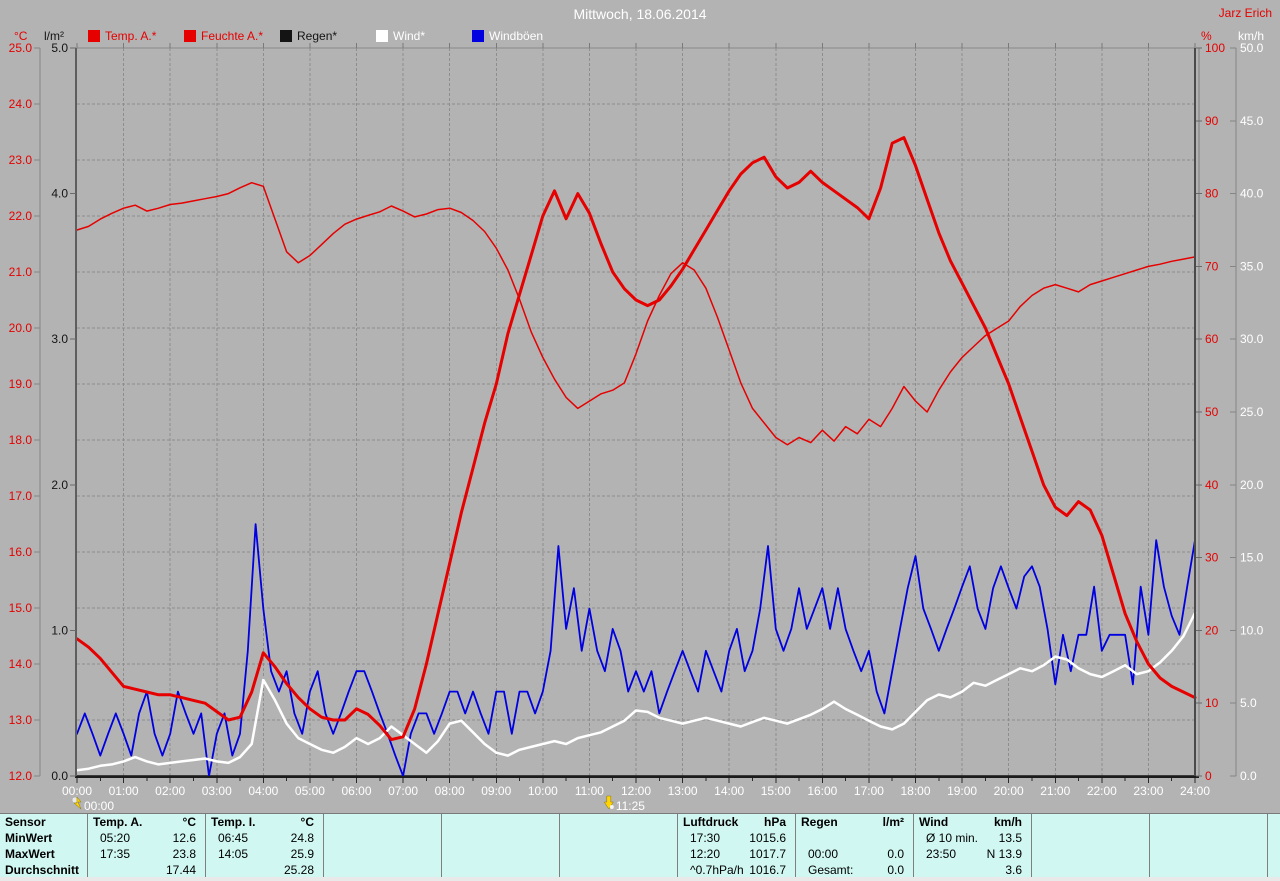 The height and width of the screenshot is (881, 1280). What do you see at coordinates (59, 776) in the screenshot?
I see `rain-axis-tick-label: 0.0` at bounding box center [59, 776].